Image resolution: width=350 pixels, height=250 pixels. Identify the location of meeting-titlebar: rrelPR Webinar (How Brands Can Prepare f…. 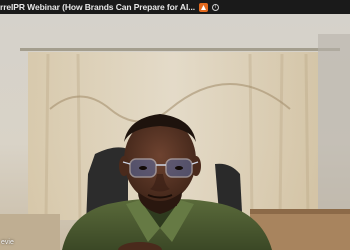
(175, 7).